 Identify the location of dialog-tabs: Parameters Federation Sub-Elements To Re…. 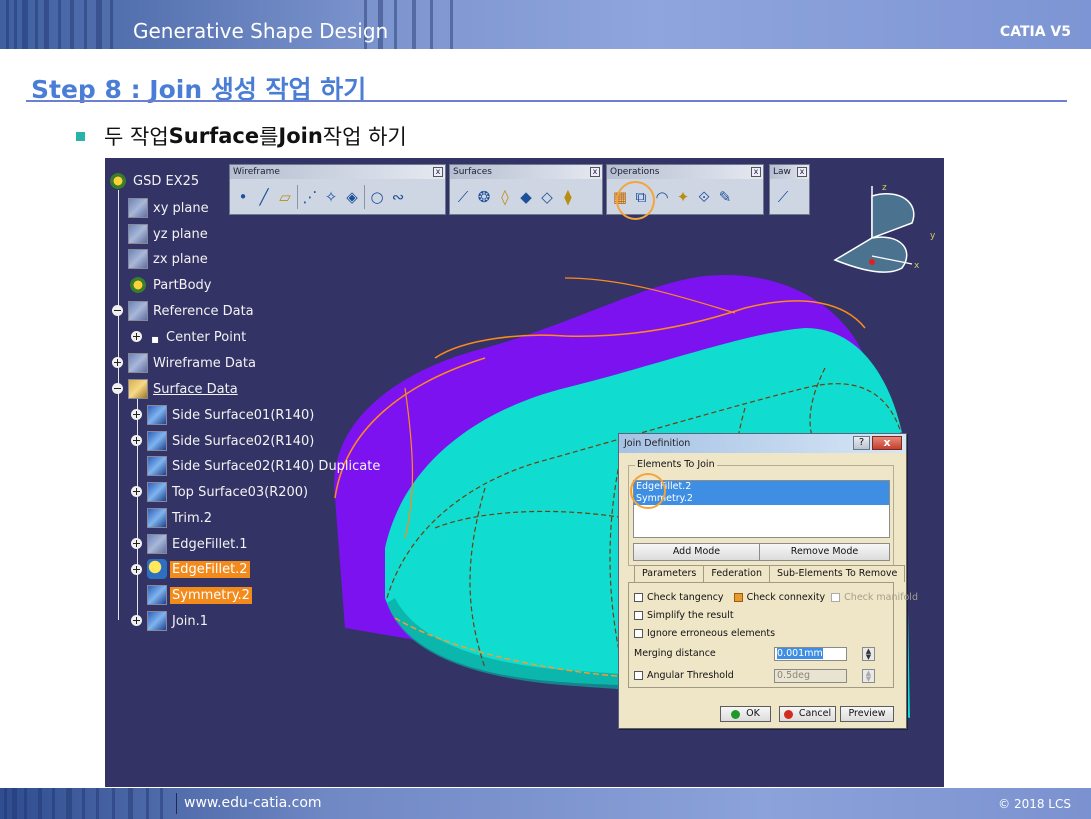
(770, 573).